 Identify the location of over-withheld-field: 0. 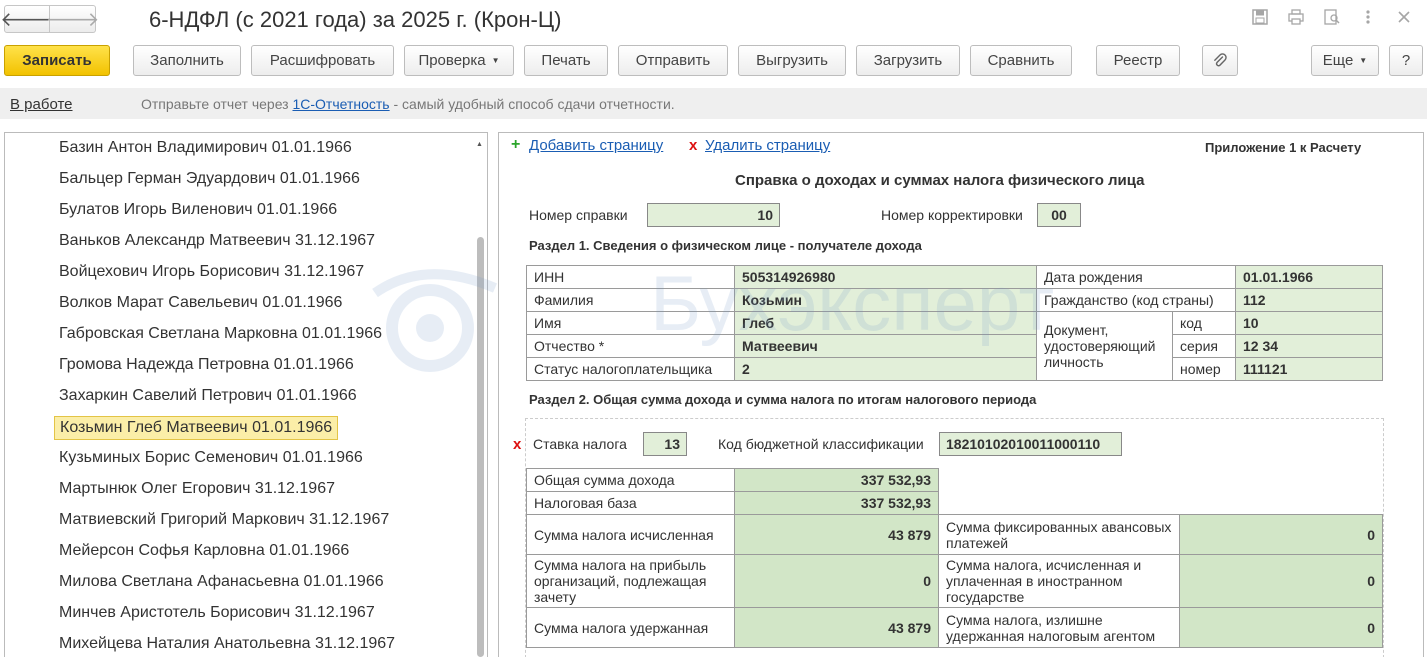
(1281, 627).